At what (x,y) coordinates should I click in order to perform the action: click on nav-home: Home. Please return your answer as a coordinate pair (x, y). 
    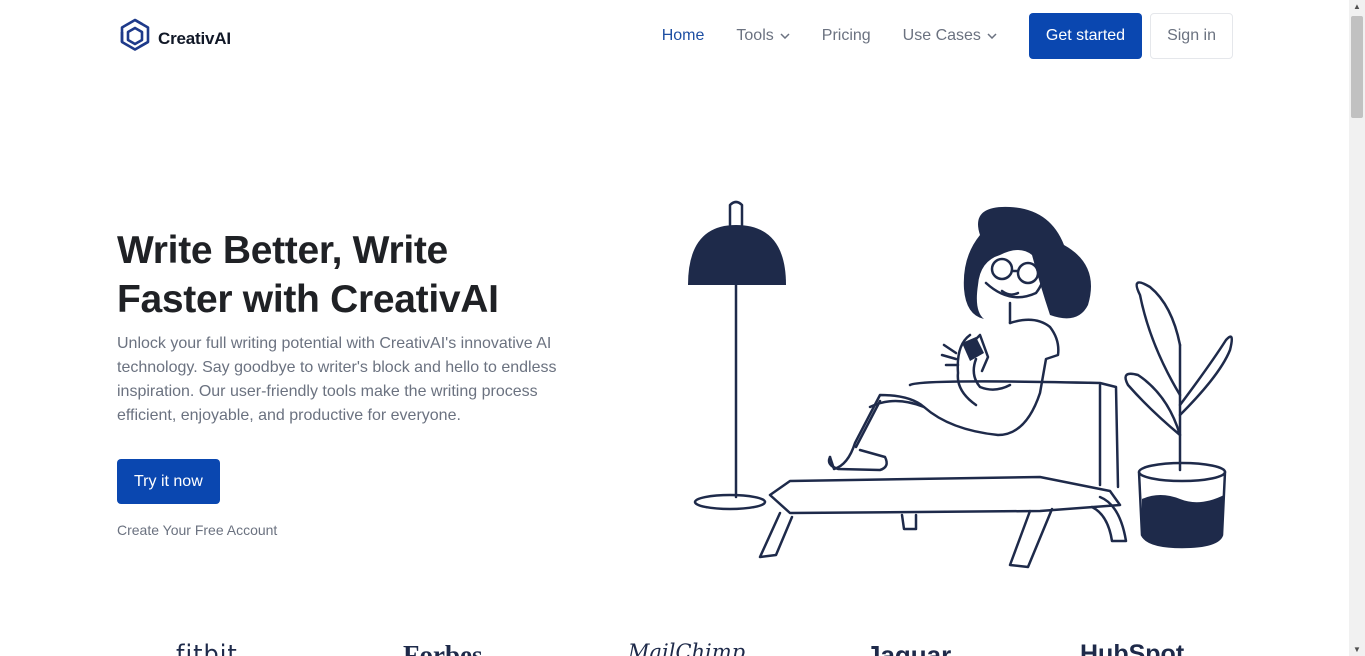
    Looking at the image, I should click on (683, 36).